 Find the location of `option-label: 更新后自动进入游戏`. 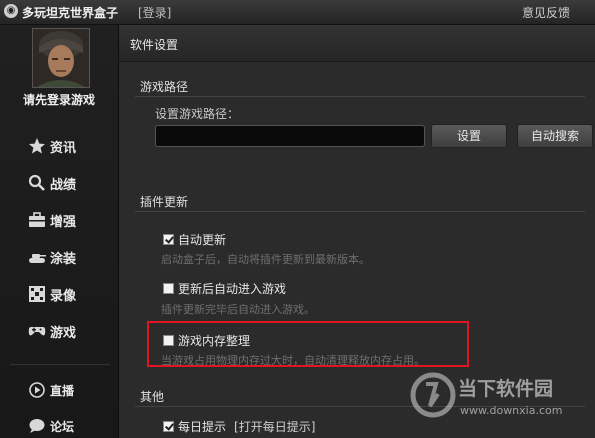

option-label: 更新后自动进入游戏 is located at coordinates (232, 289).